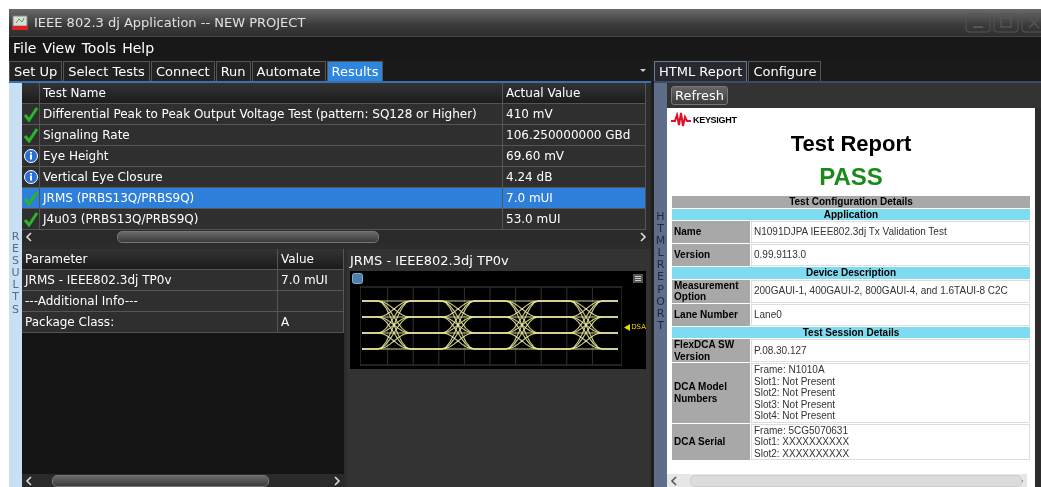 The height and width of the screenshot is (487, 1041). What do you see at coordinates (802, 453) in the screenshot?
I see `field-value: Slot2: XXXXXXXXXX` at bounding box center [802, 453].